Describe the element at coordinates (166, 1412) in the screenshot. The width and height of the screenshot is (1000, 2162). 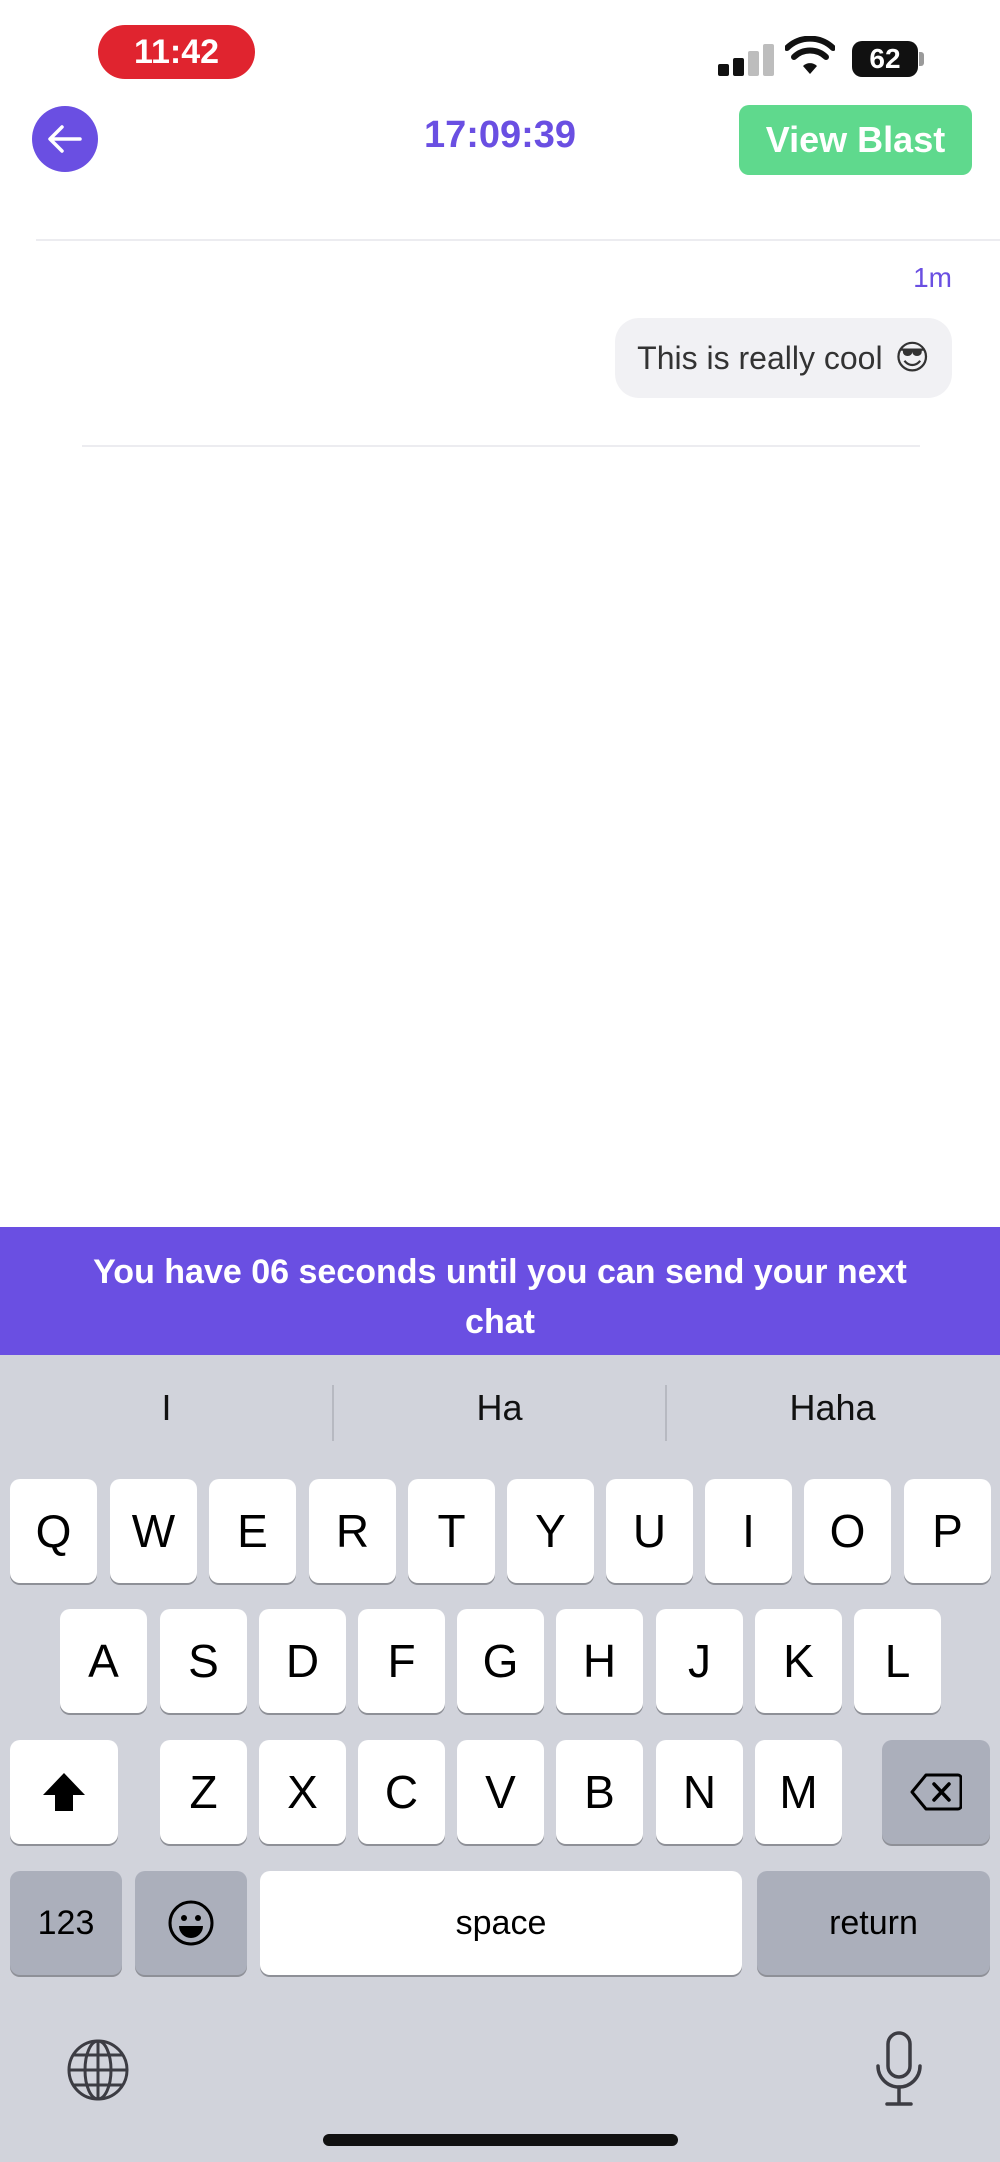
I see `suggestion-item: I` at that location.